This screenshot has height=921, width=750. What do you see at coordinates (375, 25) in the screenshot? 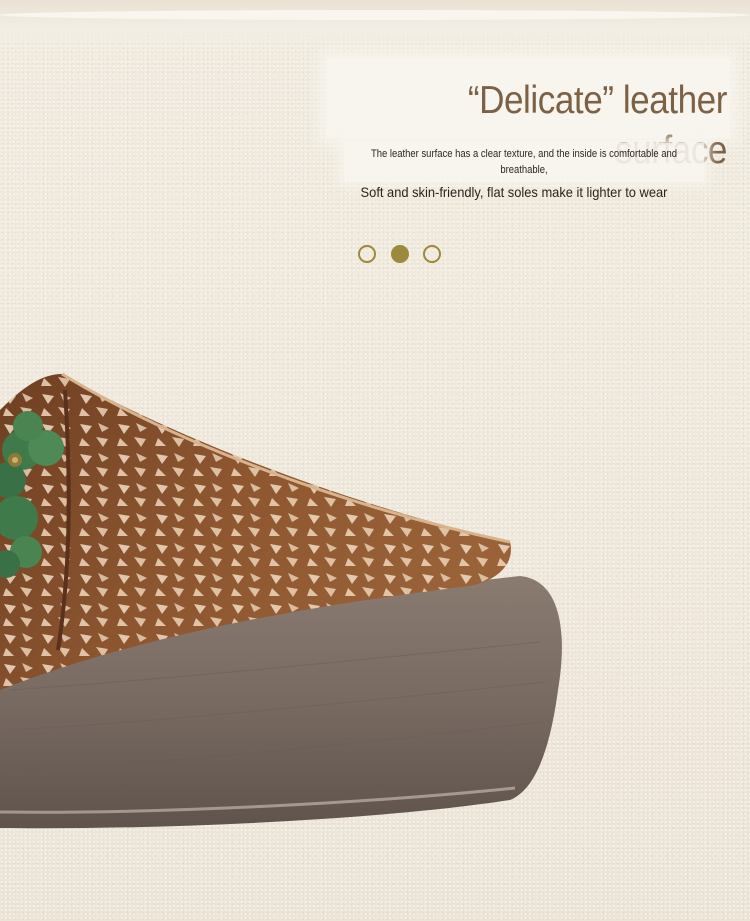
I see `top-wave-band` at bounding box center [375, 25].